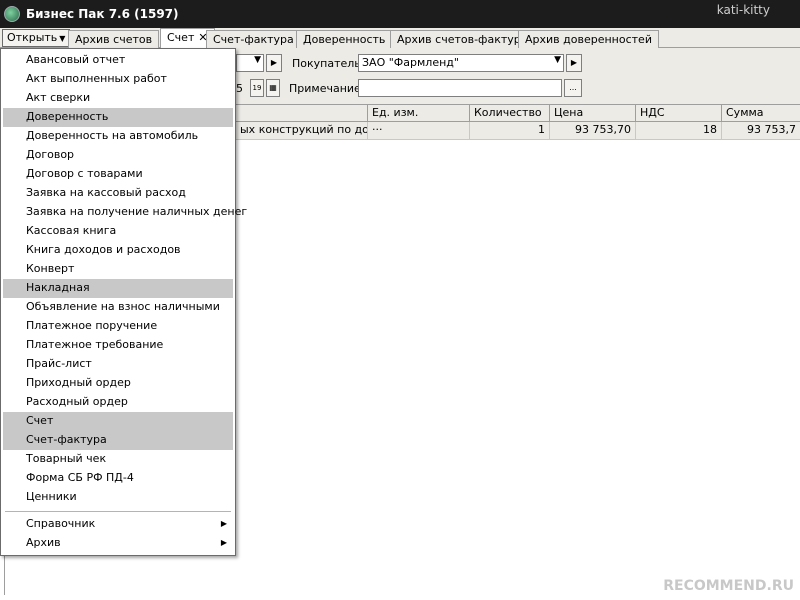 This screenshot has height=600, width=800. I want to click on col-sum: Сумма, so click(761, 113).